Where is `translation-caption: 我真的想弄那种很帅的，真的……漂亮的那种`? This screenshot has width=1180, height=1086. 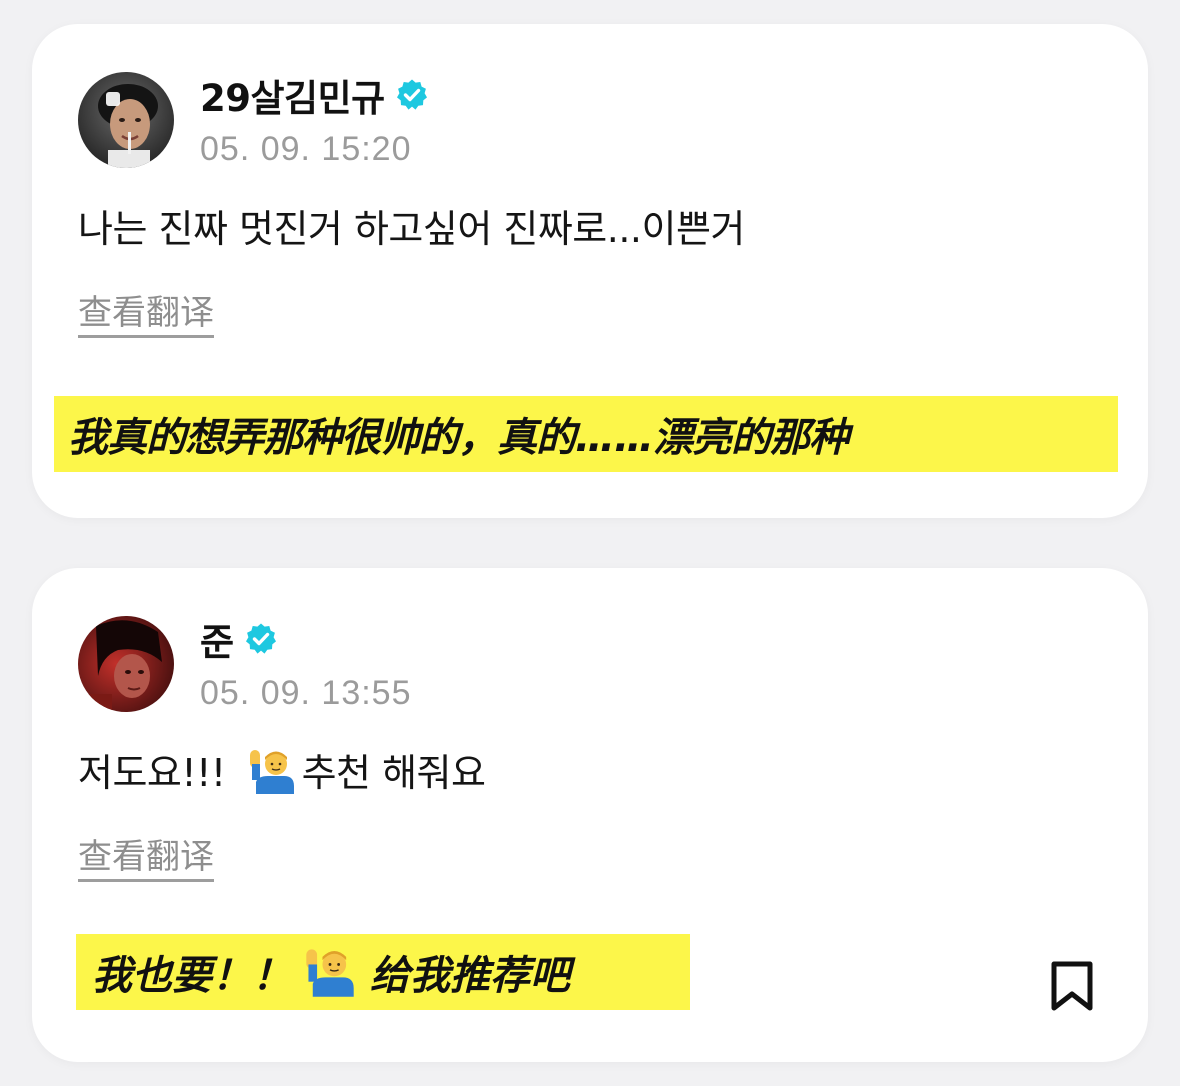 translation-caption: 我真的想弄那种很帅的，真的……漂亮的那种 is located at coordinates (586, 434).